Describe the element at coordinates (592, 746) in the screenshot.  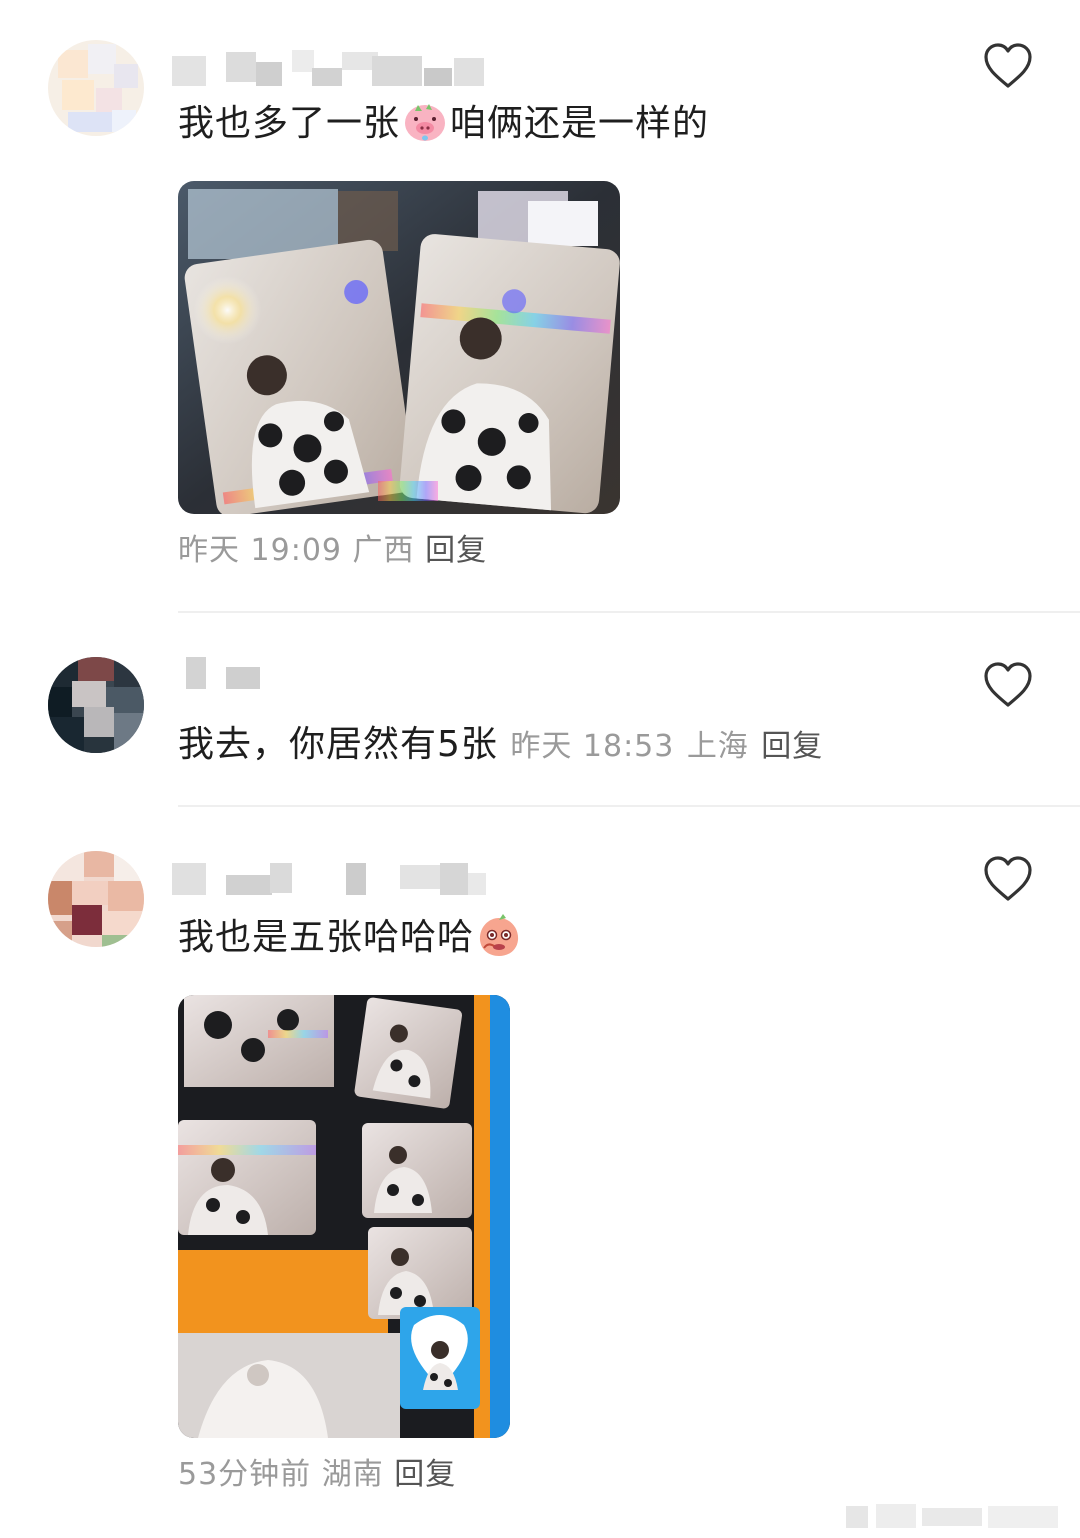
I see `comment-time: 昨天 18:53` at that location.